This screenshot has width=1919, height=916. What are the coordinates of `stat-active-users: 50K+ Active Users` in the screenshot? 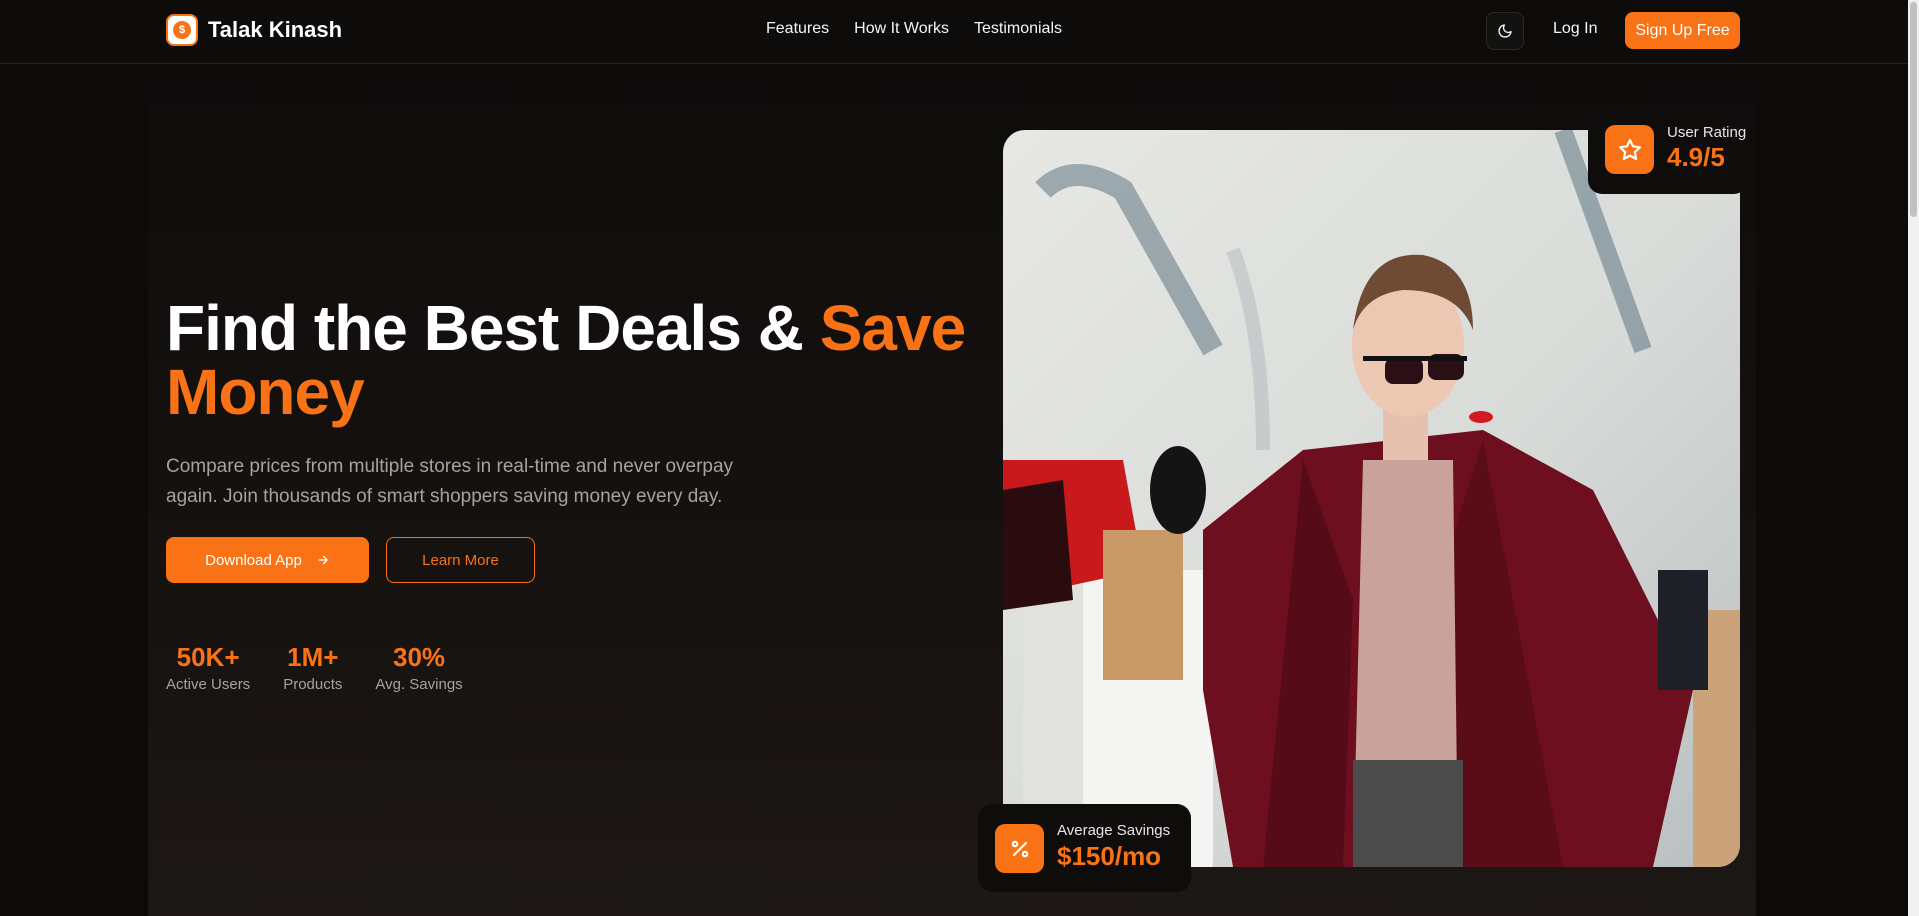 It's located at (208, 666).